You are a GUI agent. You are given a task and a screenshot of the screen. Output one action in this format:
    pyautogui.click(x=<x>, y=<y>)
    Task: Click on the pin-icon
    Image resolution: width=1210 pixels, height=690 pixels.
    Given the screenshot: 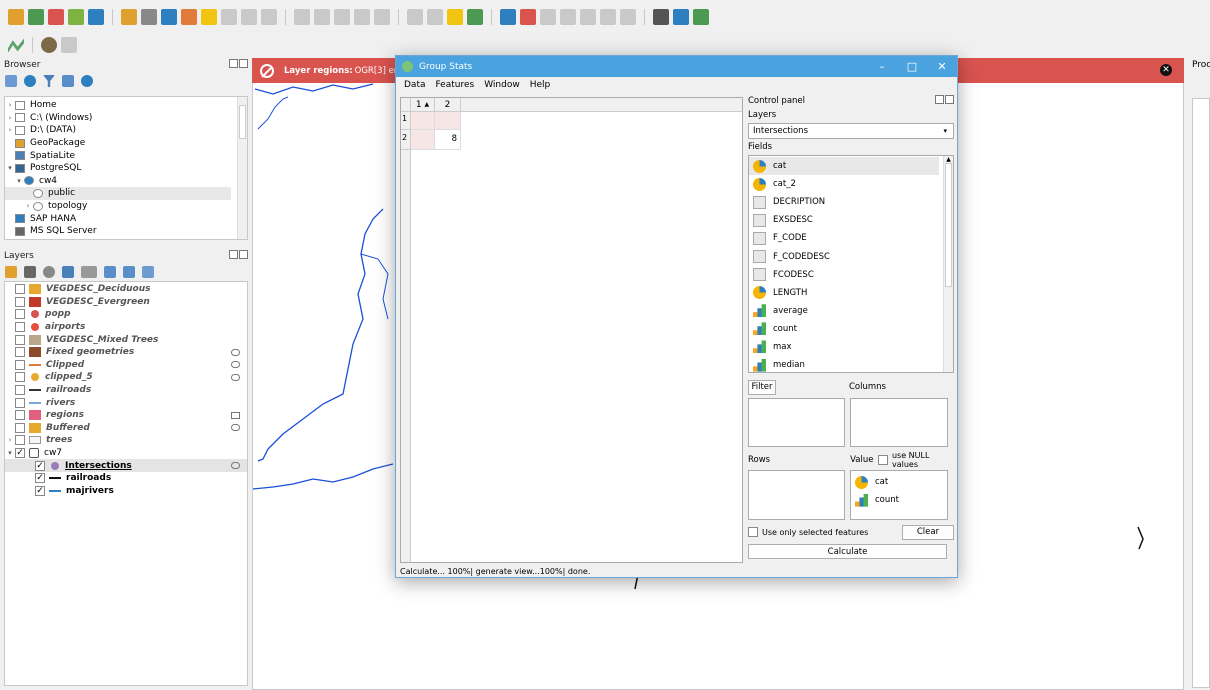 What is the action you would take?
    pyautogui.click(x=588, y=16)
    